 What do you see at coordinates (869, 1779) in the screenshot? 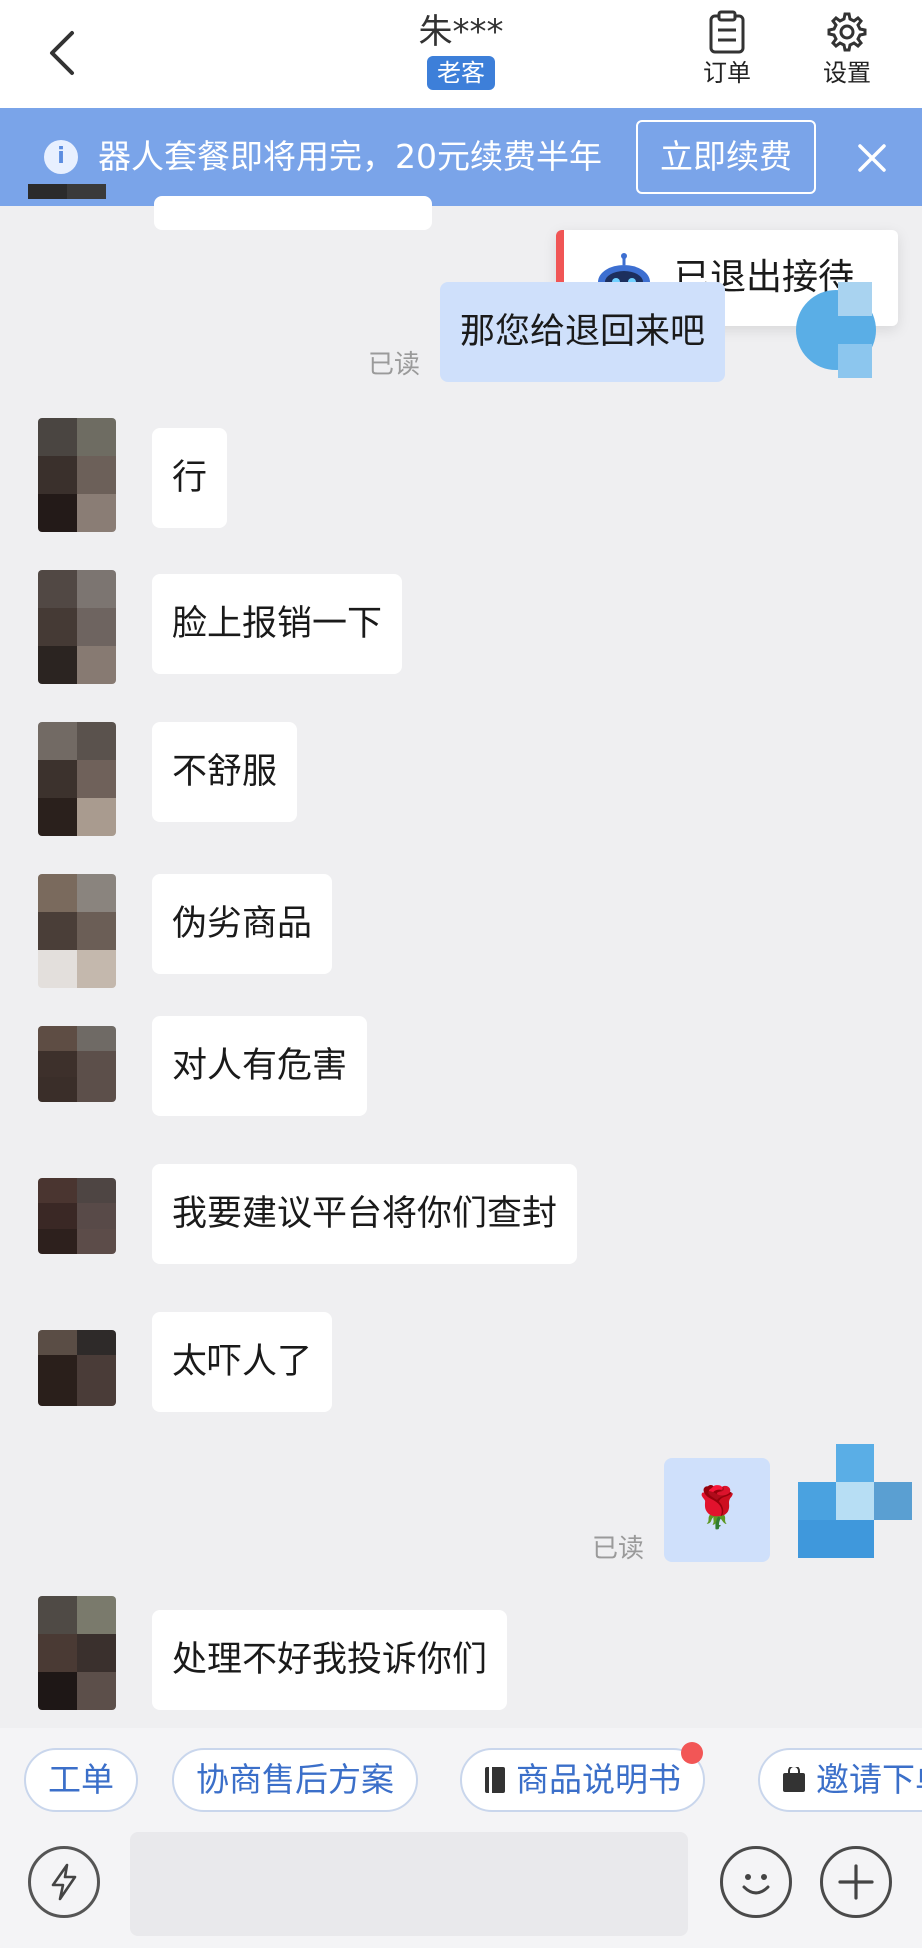
I see `chip-label: 邀请下单` at bounding box center [869, 1779].